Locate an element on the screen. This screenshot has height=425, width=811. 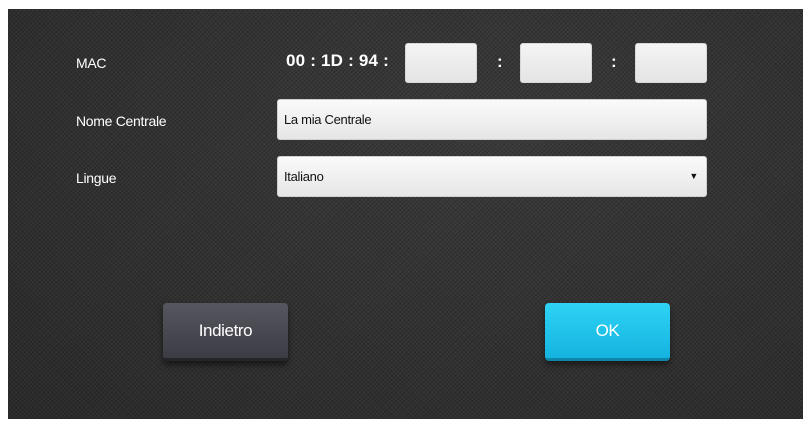
mac-label: MAC is located at coordinates (91, 63).